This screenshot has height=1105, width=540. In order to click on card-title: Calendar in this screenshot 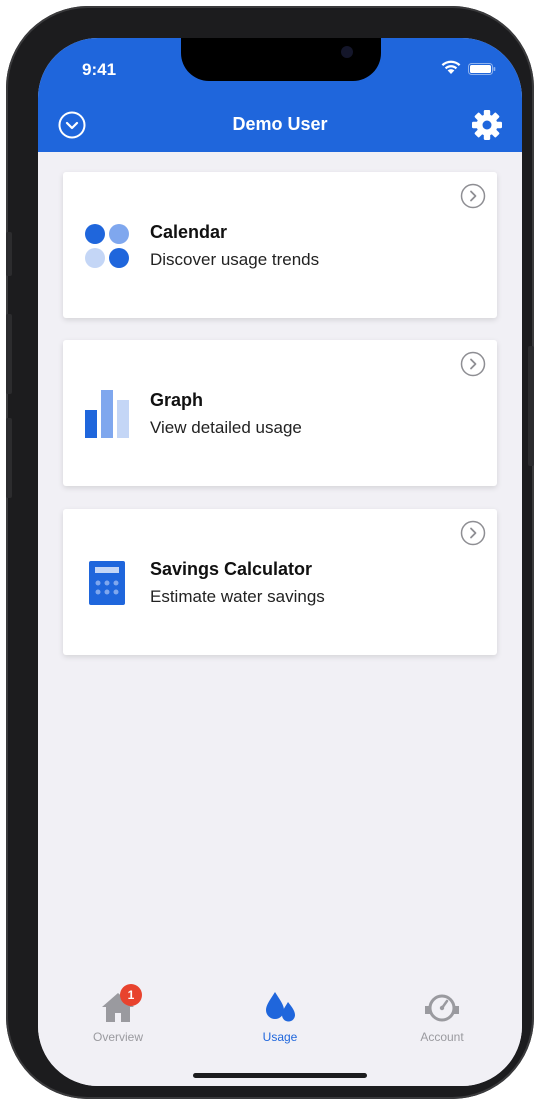, I will do `click(189, 232)`.